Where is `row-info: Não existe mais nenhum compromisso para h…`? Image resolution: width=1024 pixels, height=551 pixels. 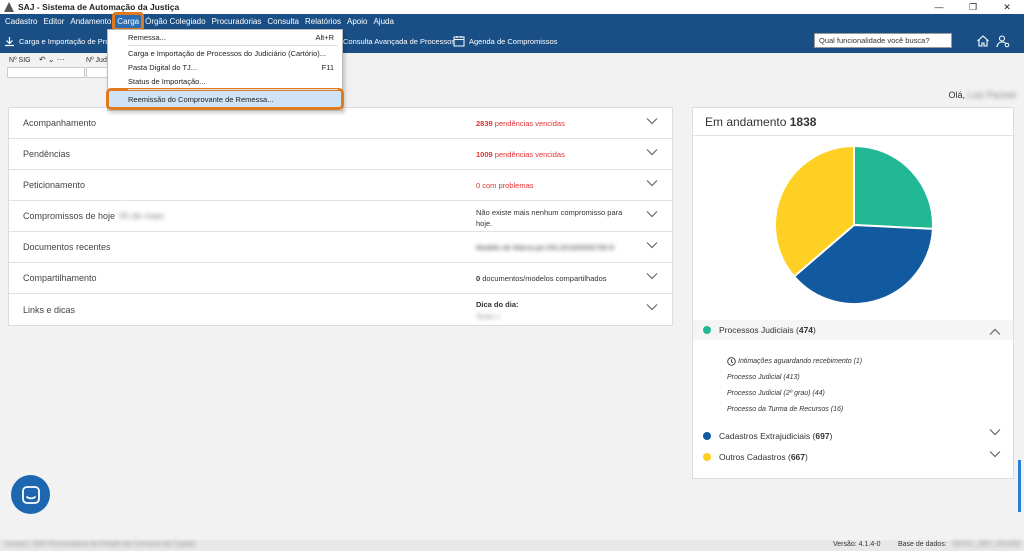 row-info: Não existe mais nenhum compromisso para h… is located at coordinates (549, 218).